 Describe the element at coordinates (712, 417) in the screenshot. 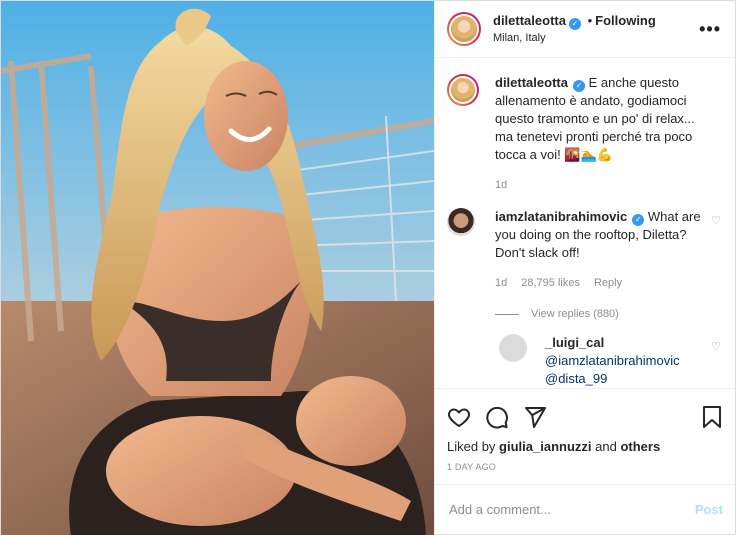

I see `bookmark-icon` at that location.